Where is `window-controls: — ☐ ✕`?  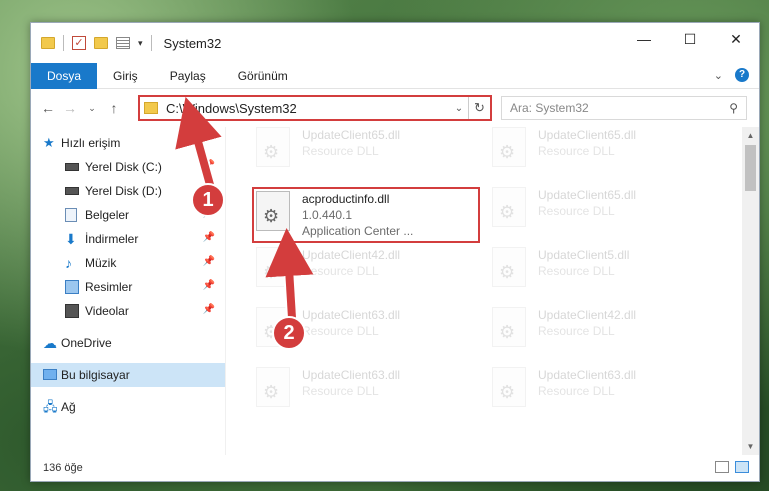
window-controls: — ☐ ✕ is located at coordinates (690, 39).